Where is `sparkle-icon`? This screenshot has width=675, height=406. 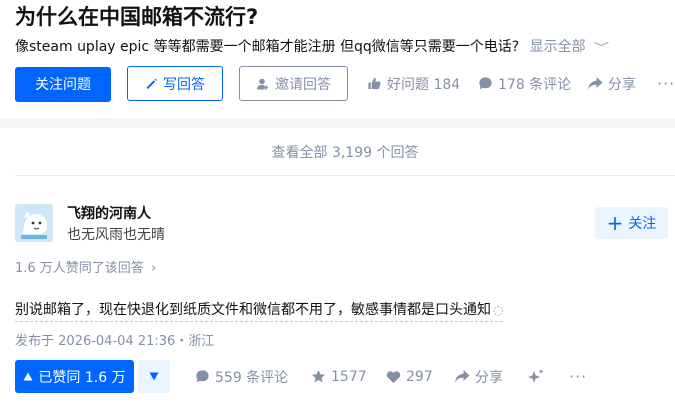 sparkle-icon is located at coordinates (538, 377).